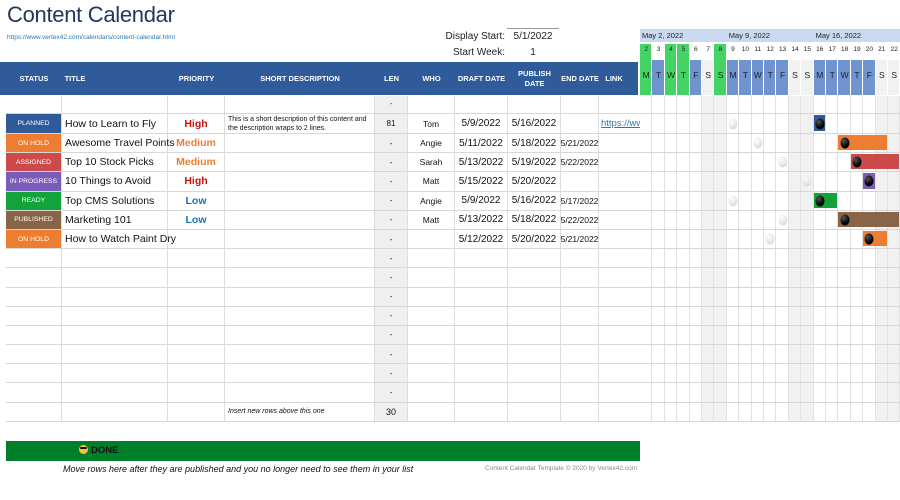 The width and height of the screenshot is (900, 500). What do you see at coordinates (119, 239) in the screenshot?
I see `title-cell: How to Watch Paint Dry` at bounding box center [119, 239].